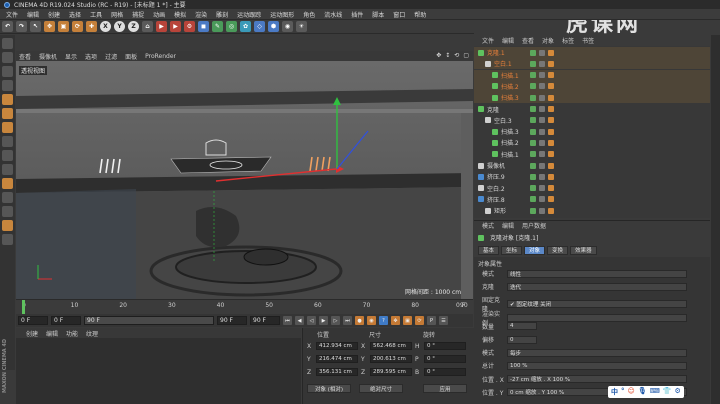  What do you see at coordinates (395, 320) in the screenshot?
I see `position-key-icon: ✥` at bounding box center [395, 320].